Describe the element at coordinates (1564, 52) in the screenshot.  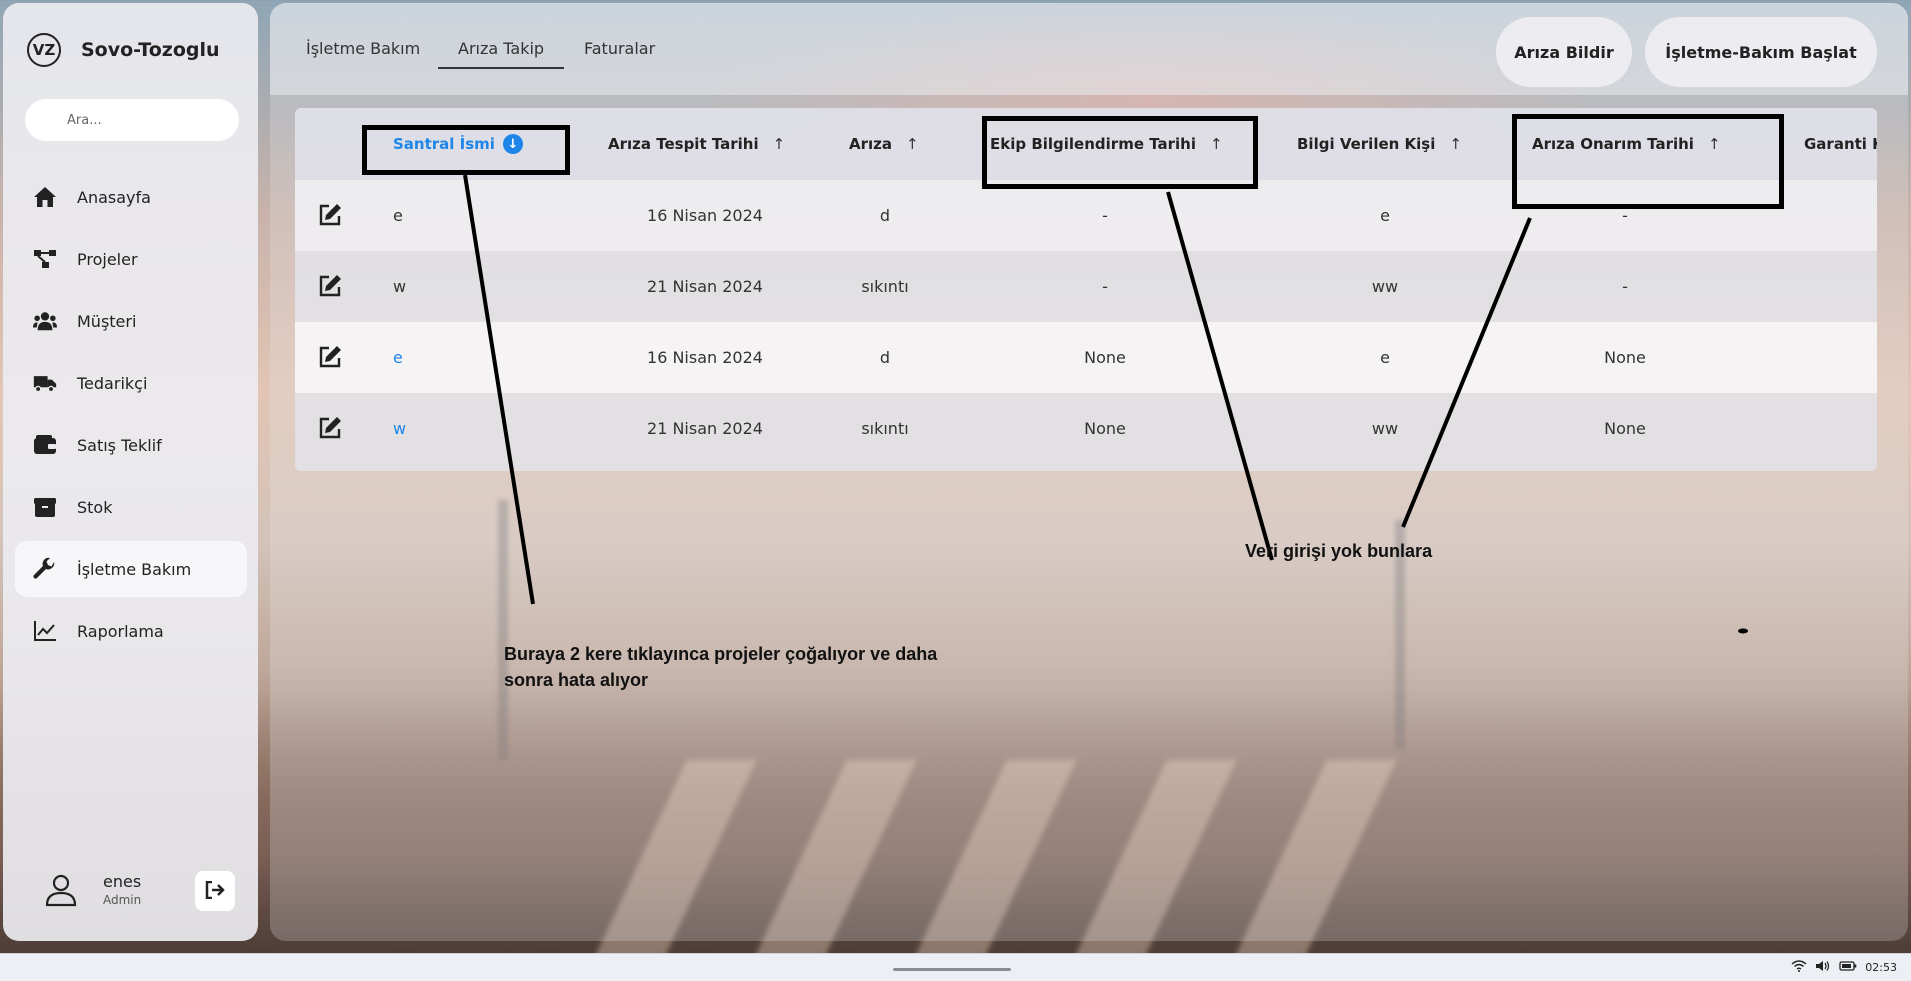
I see `report-fault-button: Arıza Bildir` at that location.